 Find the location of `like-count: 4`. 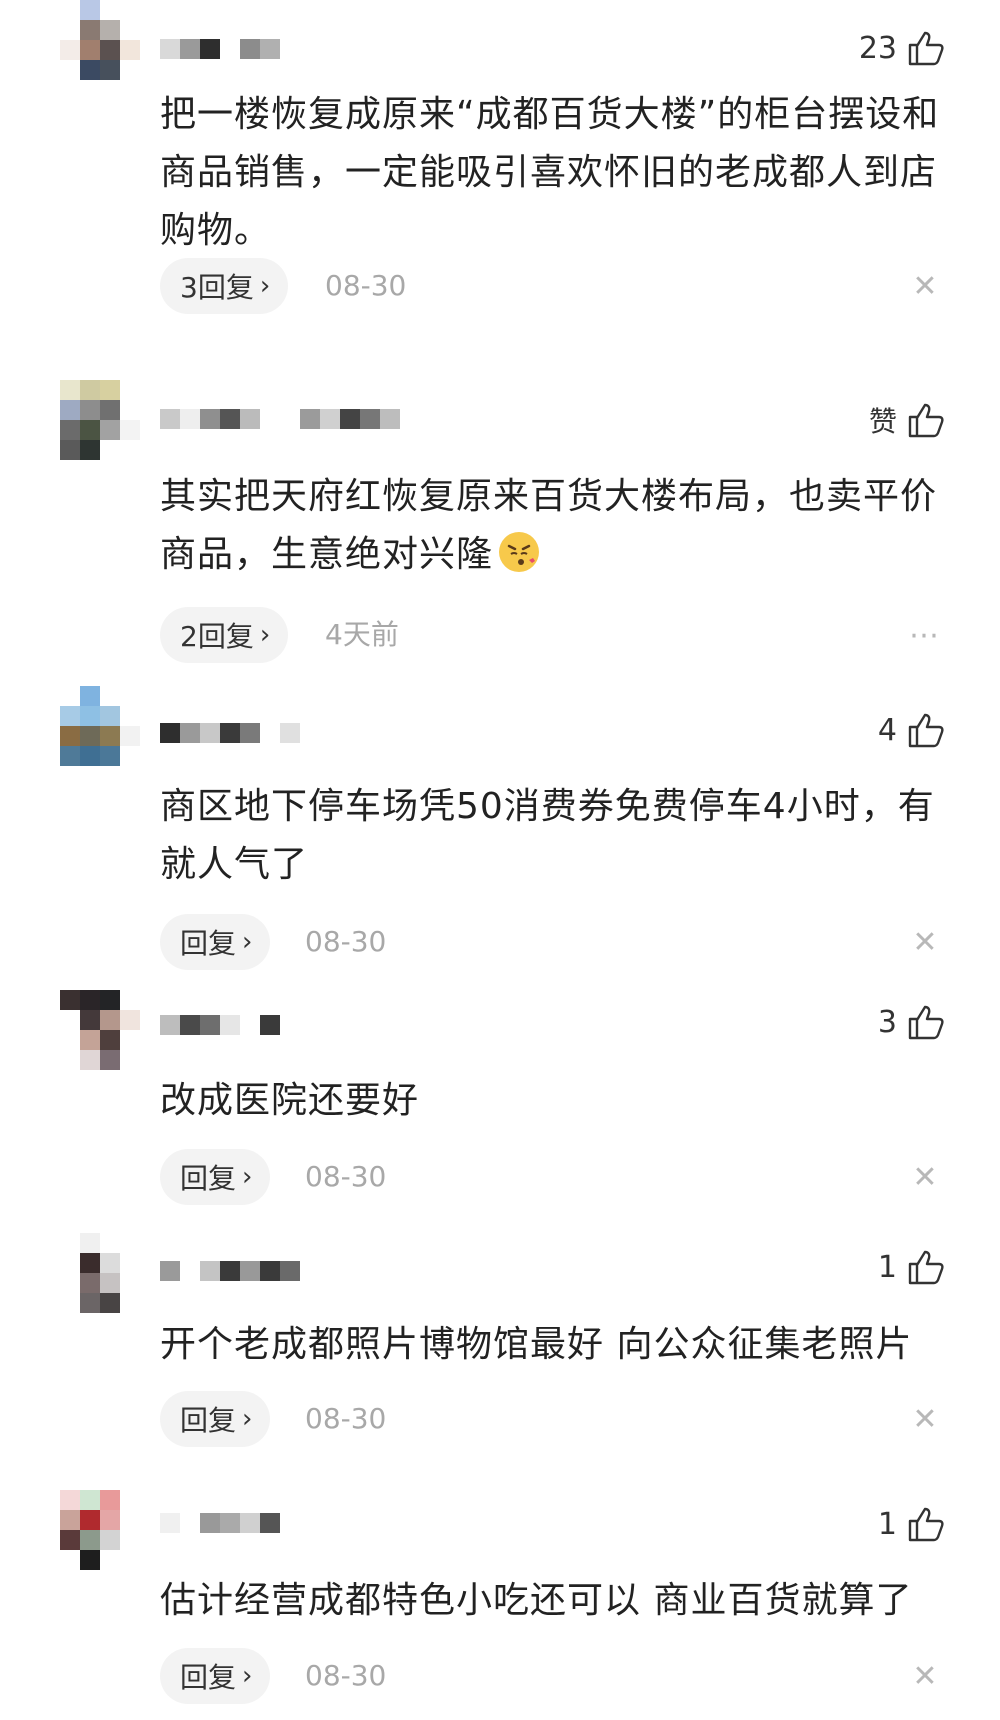

like-count: 4 is located at coordinates (887, 730).